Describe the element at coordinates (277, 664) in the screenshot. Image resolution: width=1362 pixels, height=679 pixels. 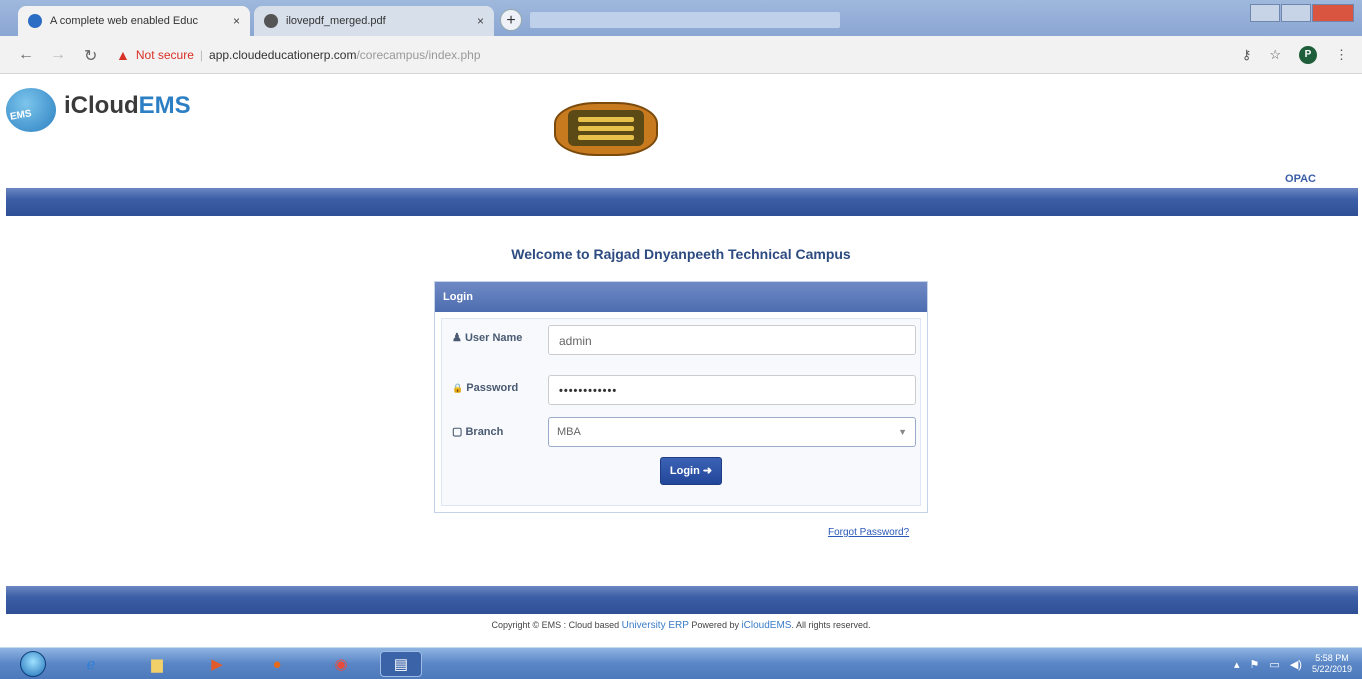
I see `firefox-icon: ●` at that location.